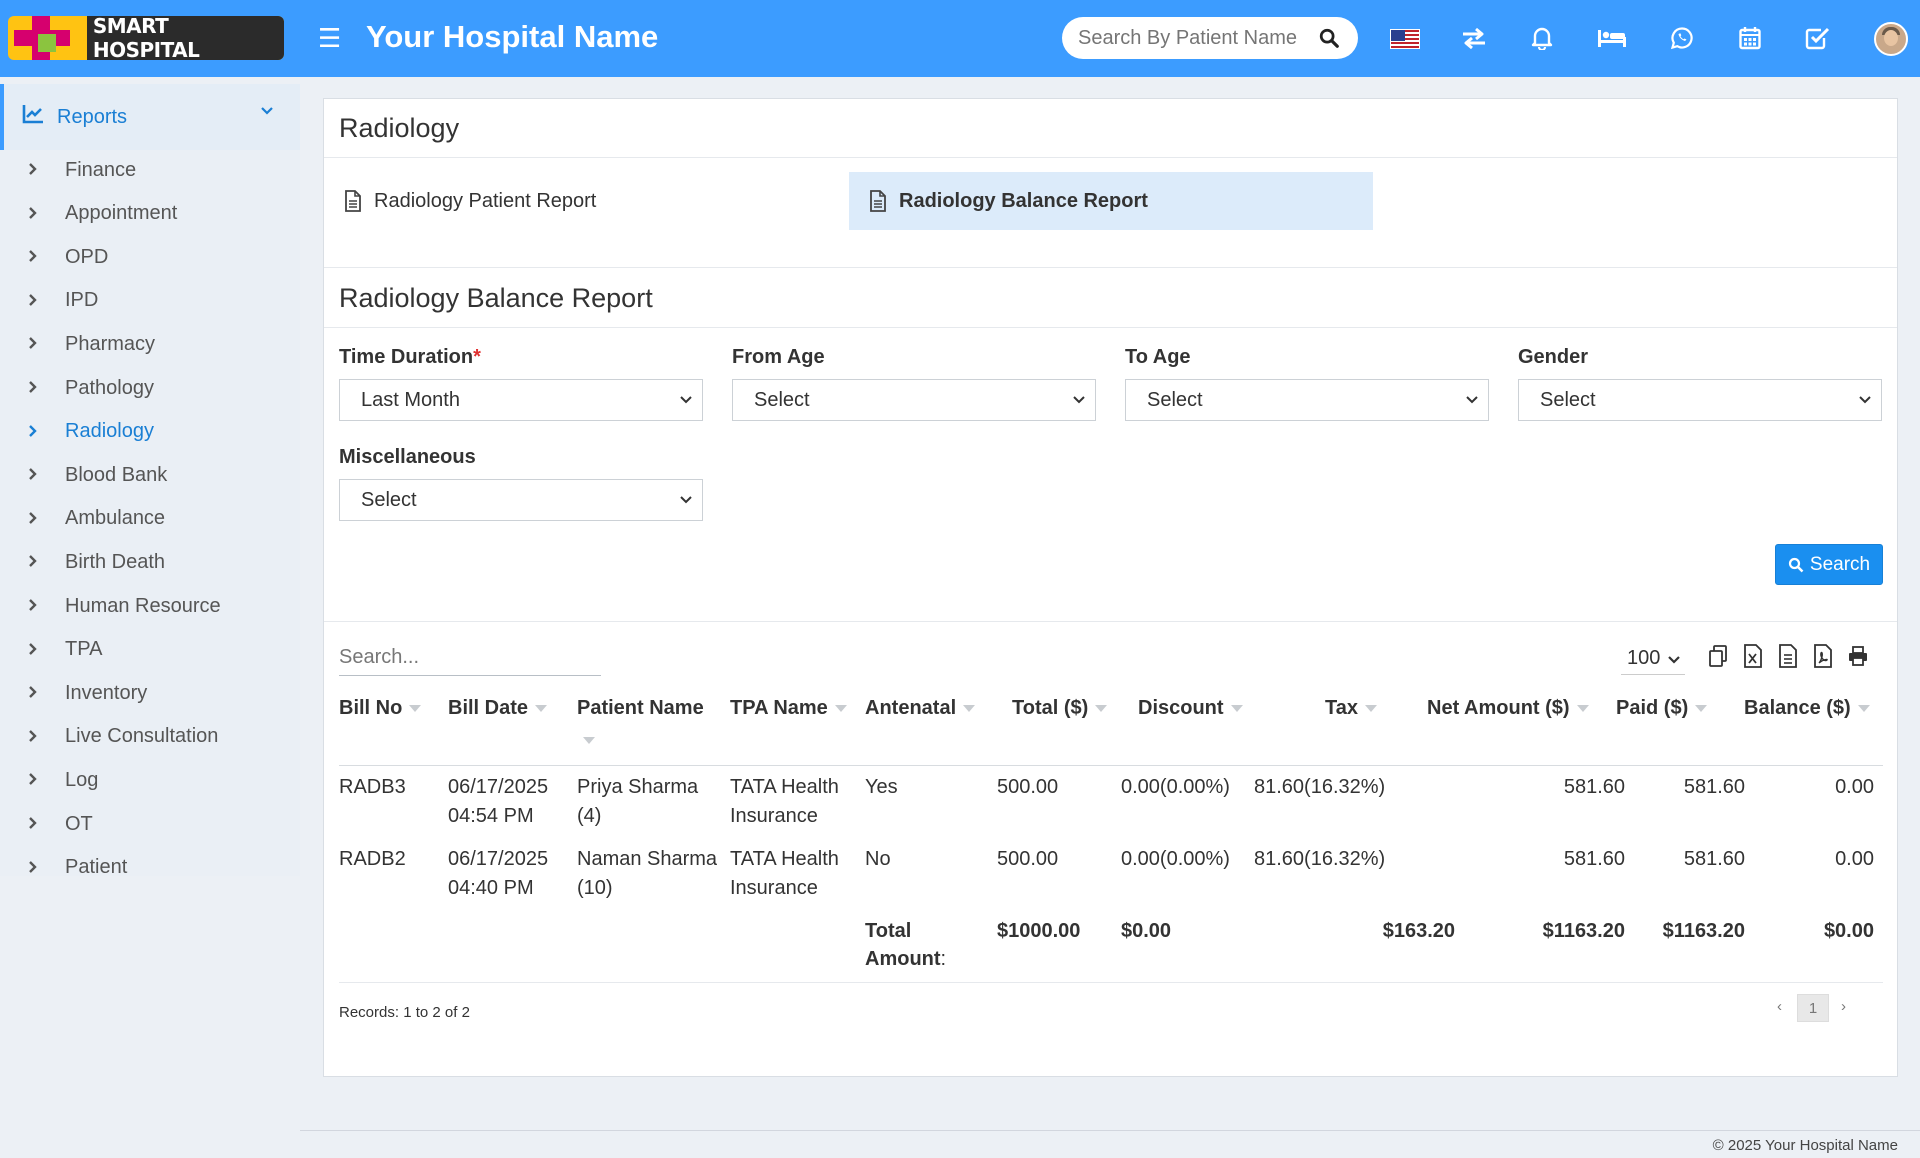  I want to click on document-icon, so click(353, 201).